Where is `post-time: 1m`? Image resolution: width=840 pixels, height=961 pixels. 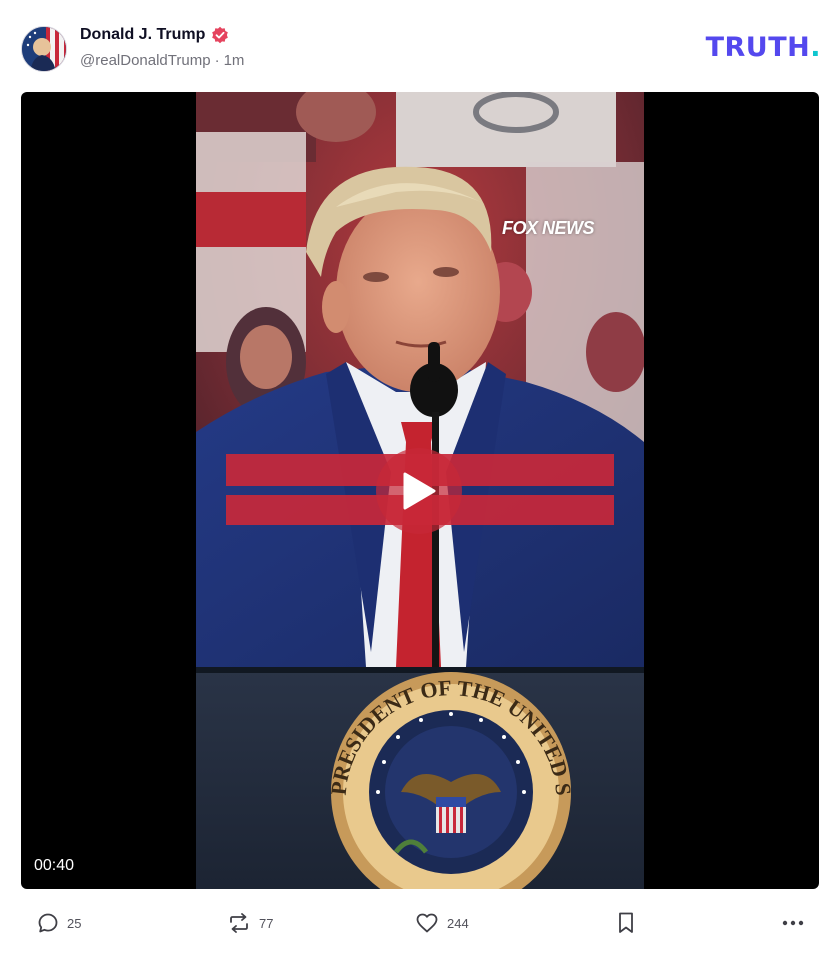
post-time: 1m is located at coordinates (234, 60).